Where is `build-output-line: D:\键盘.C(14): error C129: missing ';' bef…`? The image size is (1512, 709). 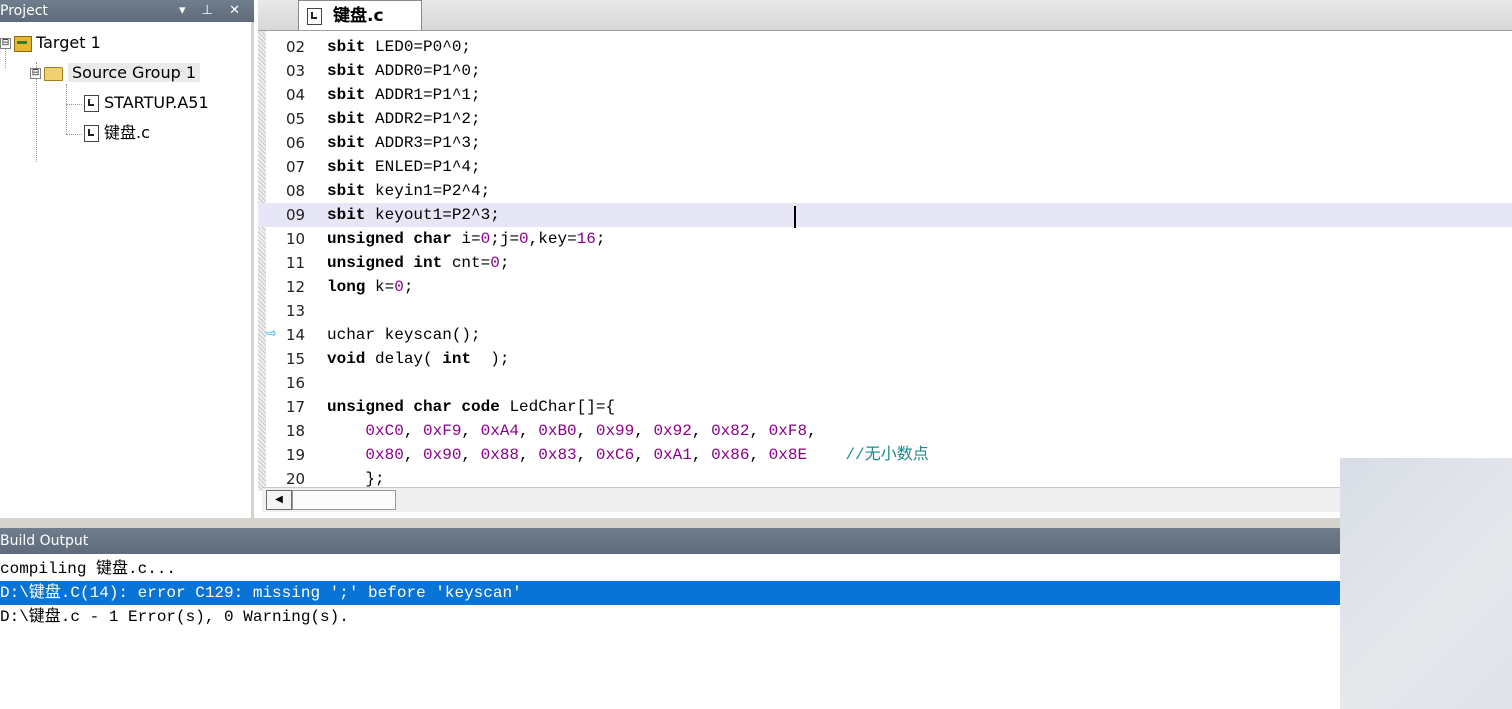 build-output-line: D:\键盘.C(14): error C129: missing ';' bef… is located at coordinates (670, 593).